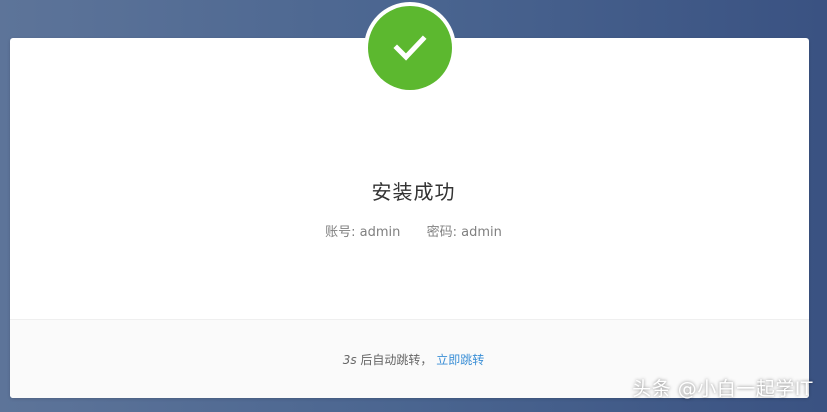  What do you see at coordinates (340, 232) in the screenshot?
I see `account-label: 账号:` at bounding box center [340, 232].